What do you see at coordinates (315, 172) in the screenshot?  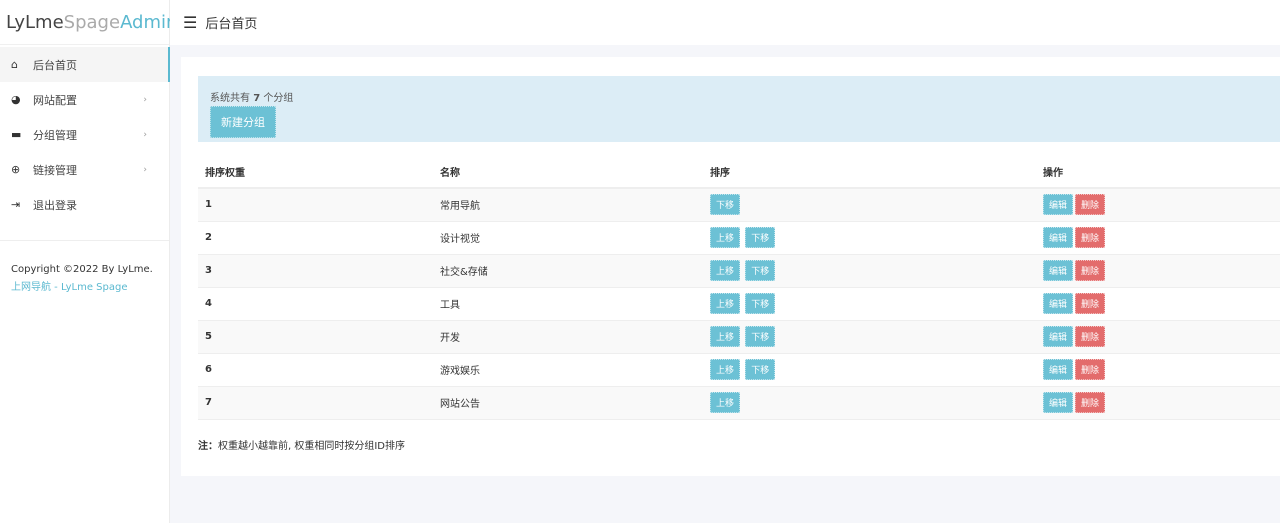 I see `col-weight: 排序权重` at bounding box center [315, 172].